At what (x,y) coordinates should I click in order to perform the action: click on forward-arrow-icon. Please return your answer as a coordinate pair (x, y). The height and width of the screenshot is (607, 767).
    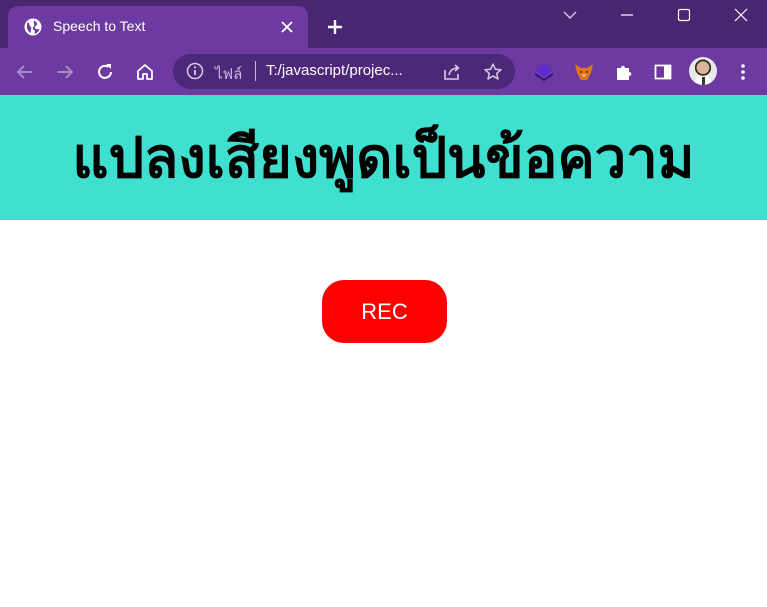
    Looking at the image, I should click on (65, 72).